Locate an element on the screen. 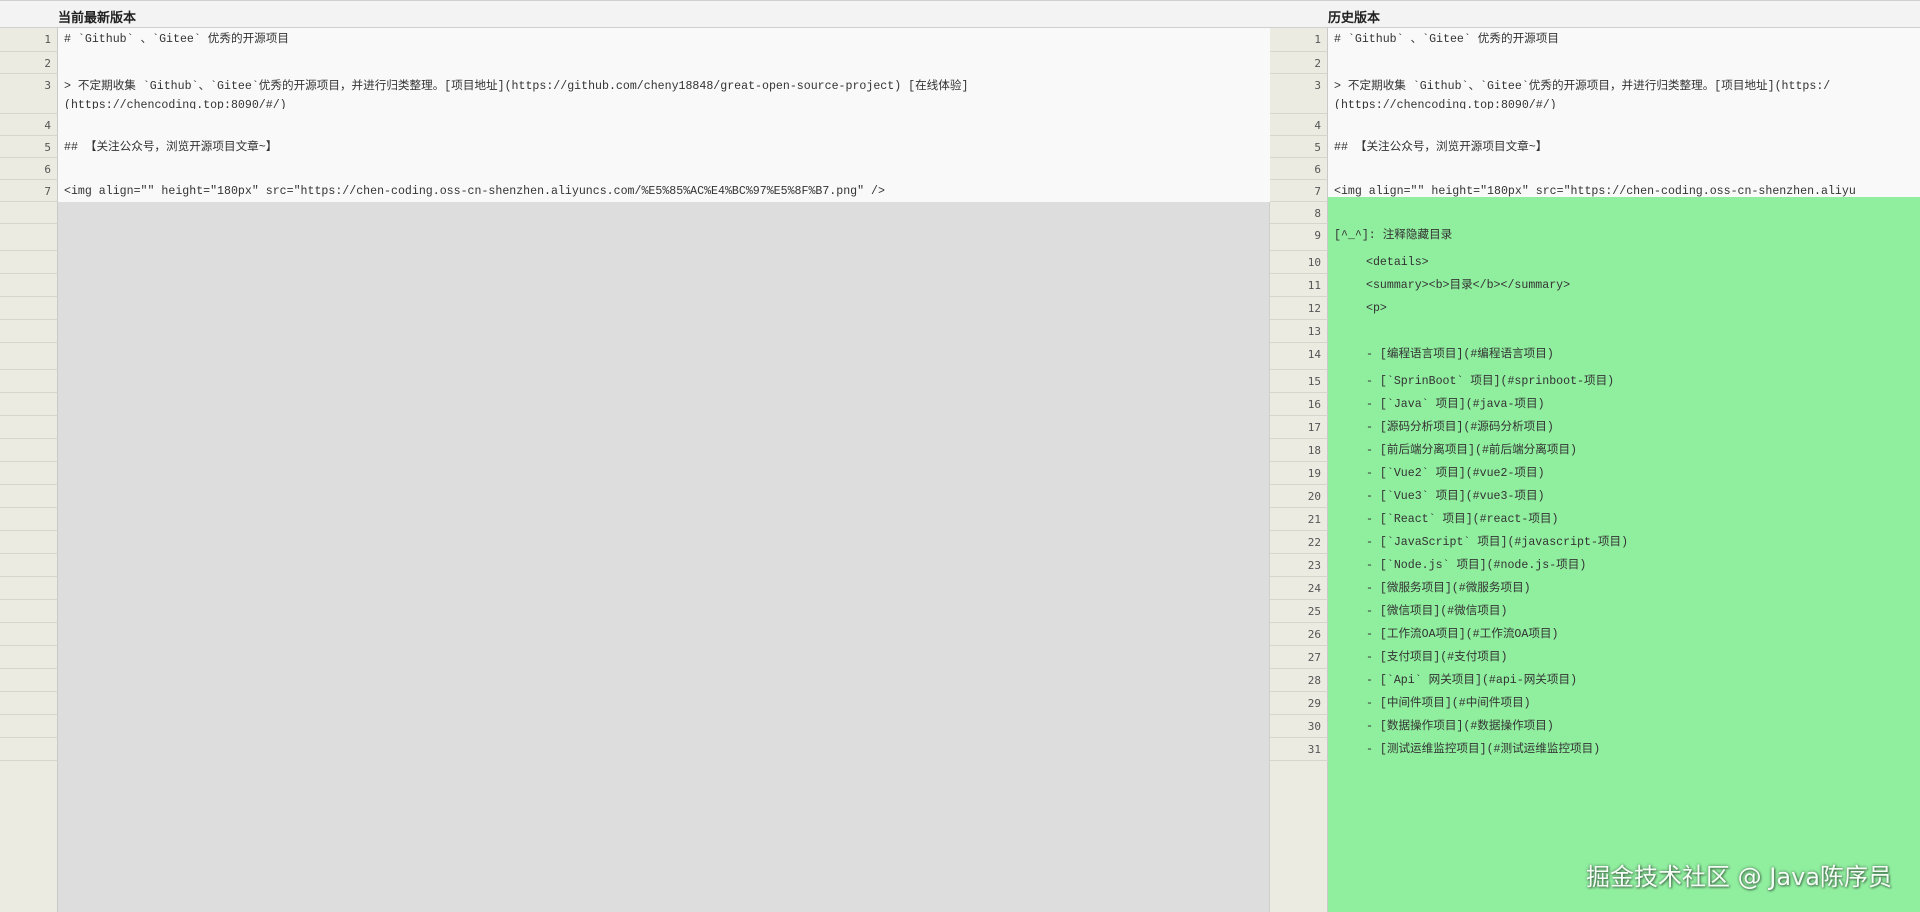  line-number: 31 is located at coordinates (1299, 749).